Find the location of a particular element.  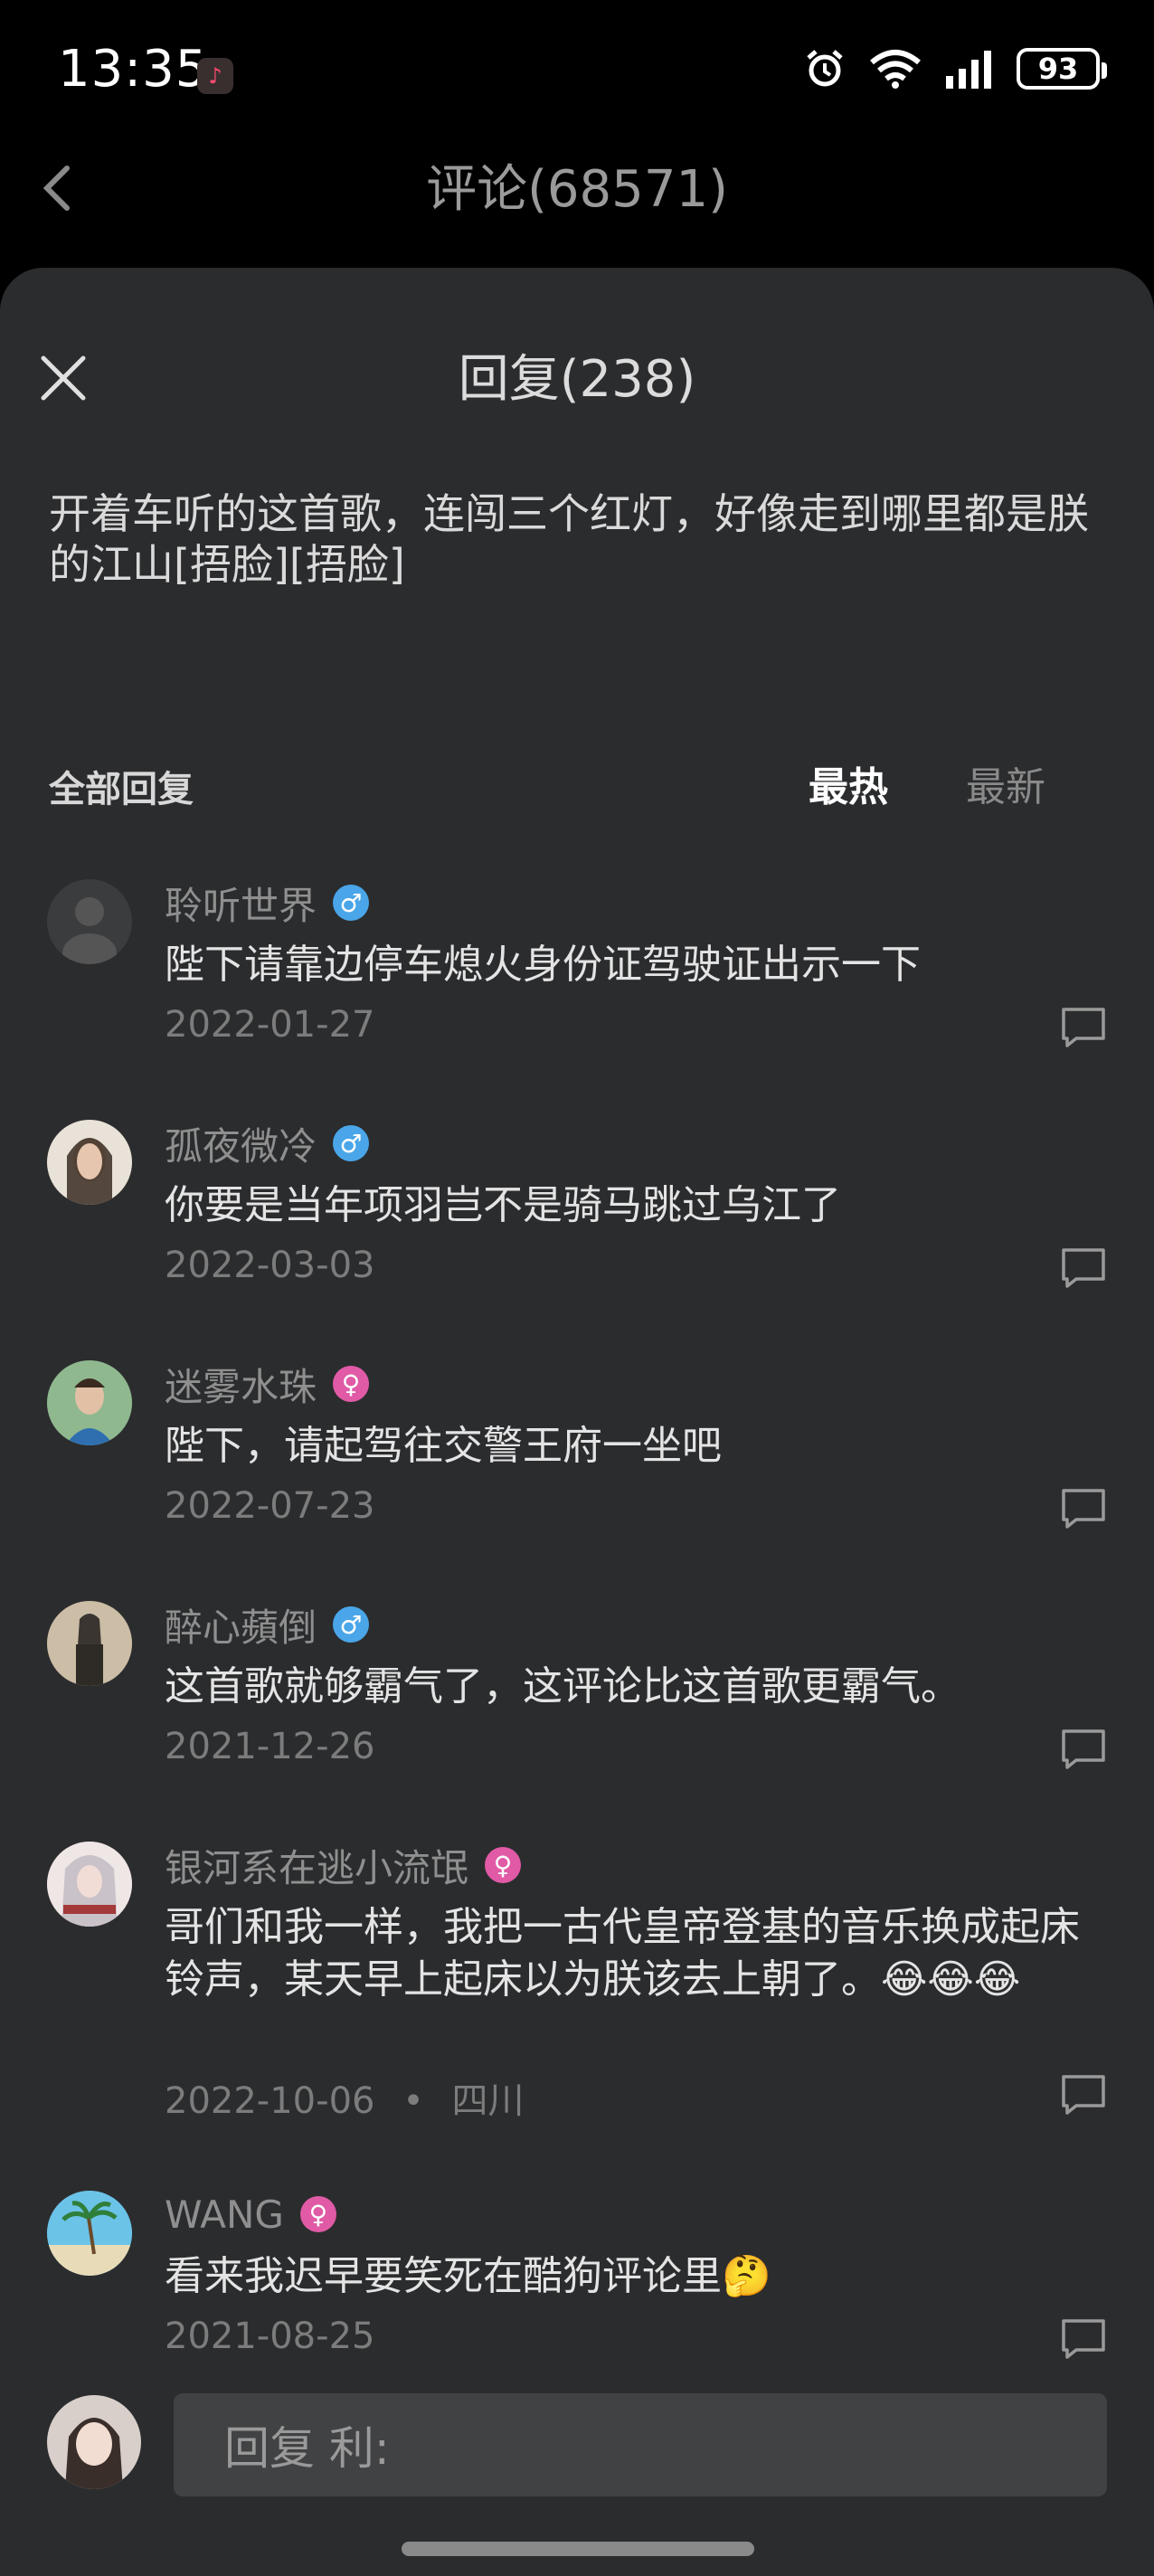

username: 醉心蘋倒 is located at coordinates (241, 1625).